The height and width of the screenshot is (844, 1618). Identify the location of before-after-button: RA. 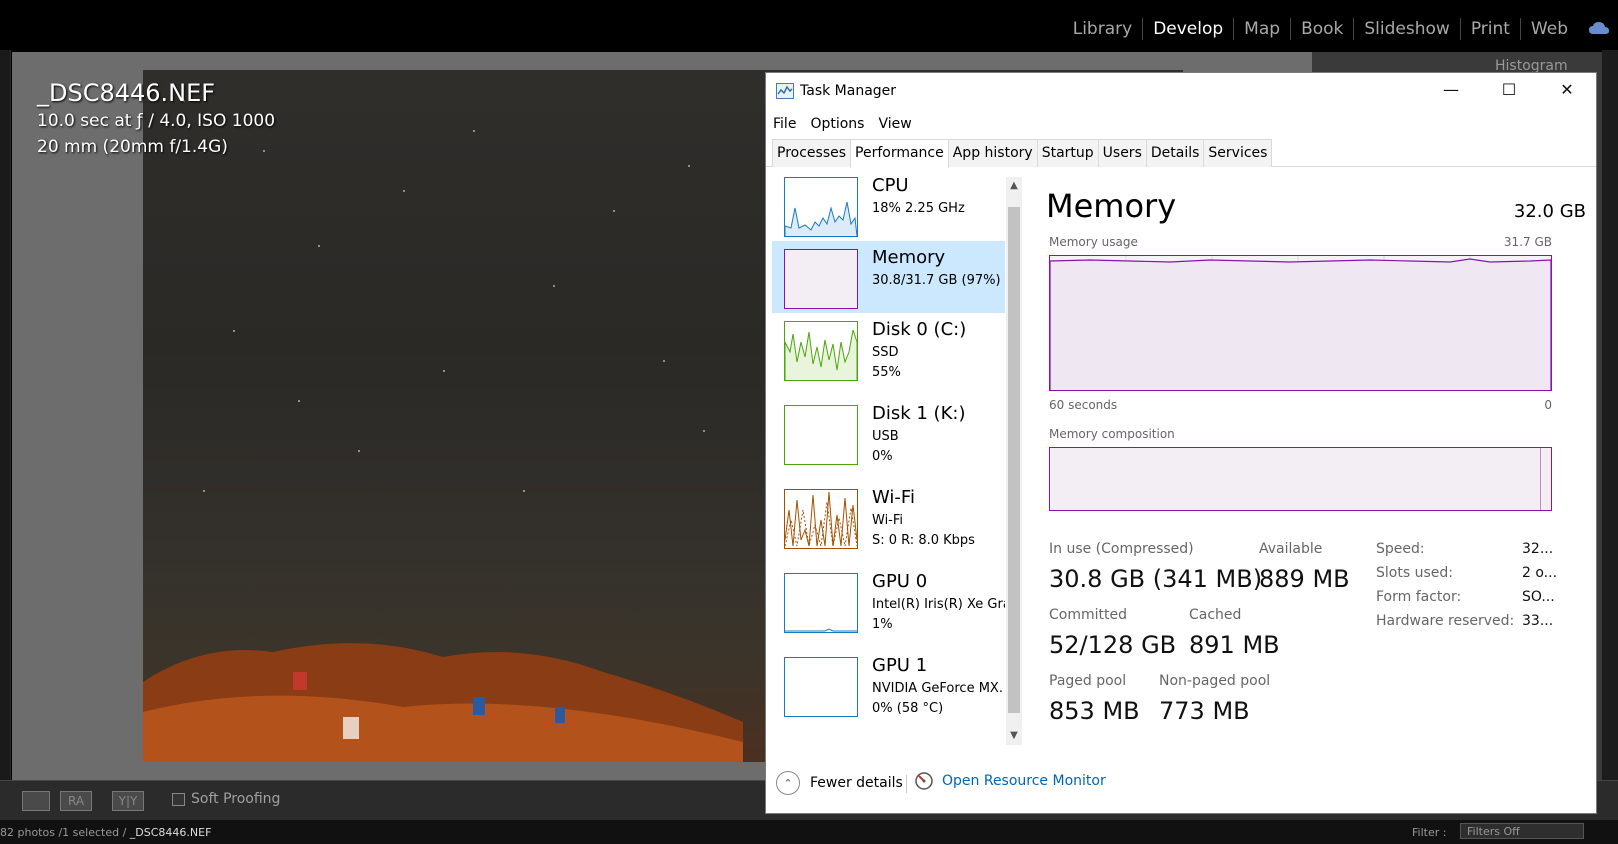
(76, 801).